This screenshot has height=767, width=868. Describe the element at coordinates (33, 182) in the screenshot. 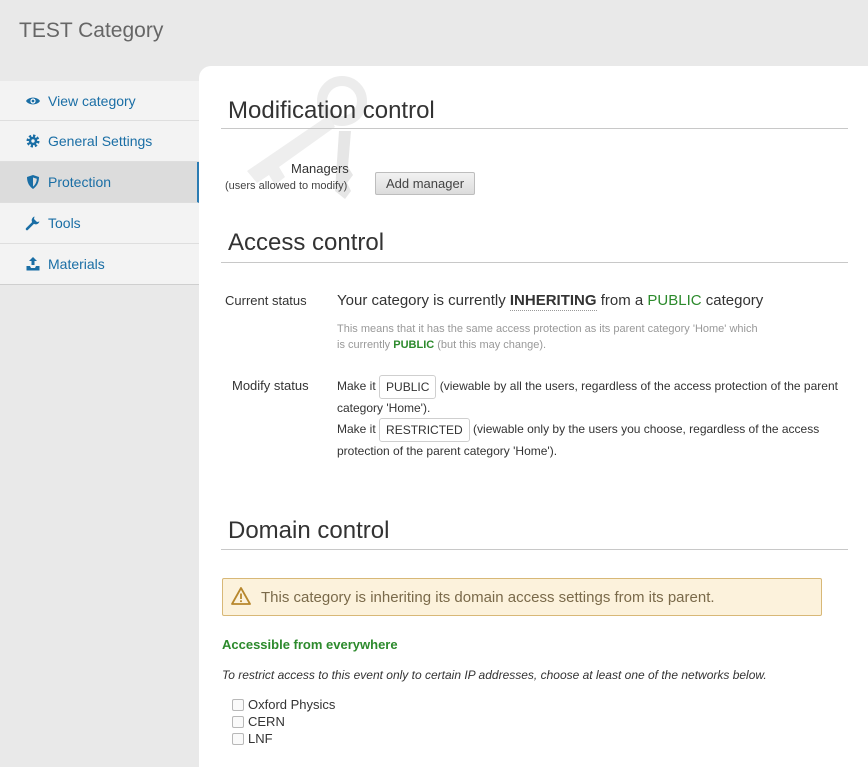

I see `shield-icon` at that location.